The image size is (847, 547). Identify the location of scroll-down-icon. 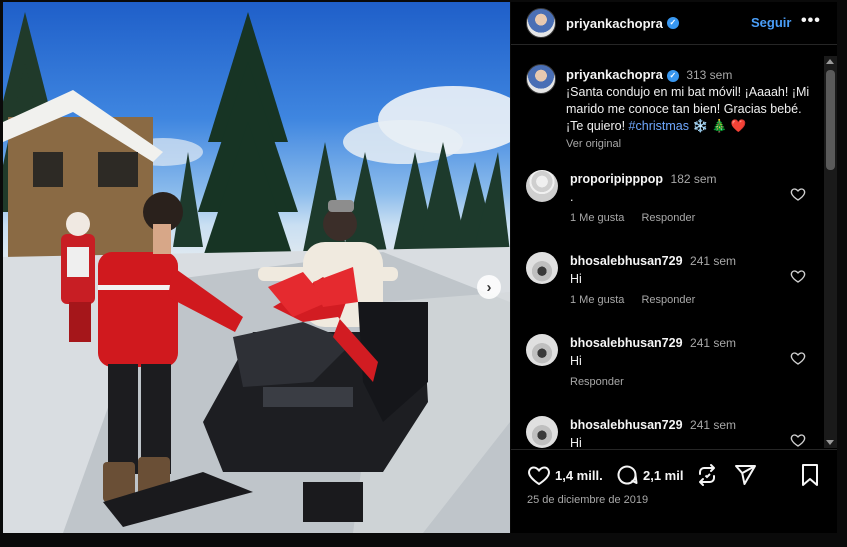
(830, 442).